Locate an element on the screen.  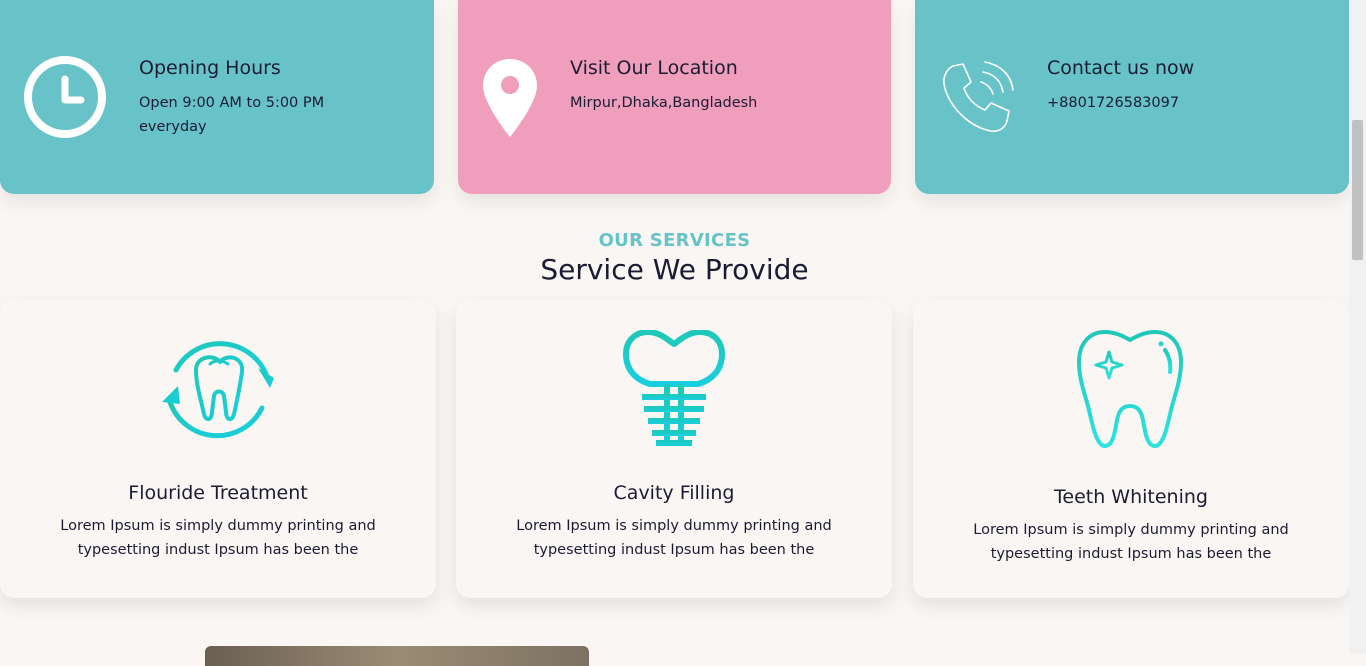
opening-hours-text: Open 9:00 AM to 5:00 PM everyday is located at coordinates (232, 115).